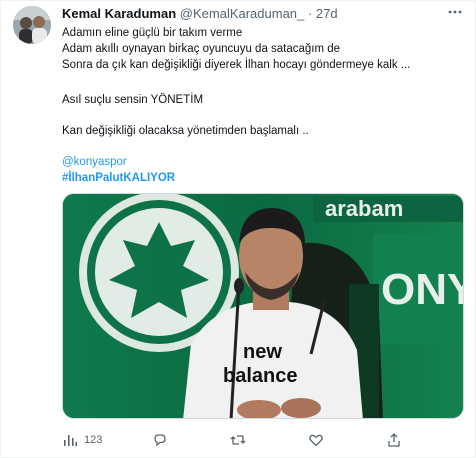 The image size is (476, 458). Describe the element at coordinates (262, 352) in the screenshot. I see `shirt-logo-line-1: new` at that location.